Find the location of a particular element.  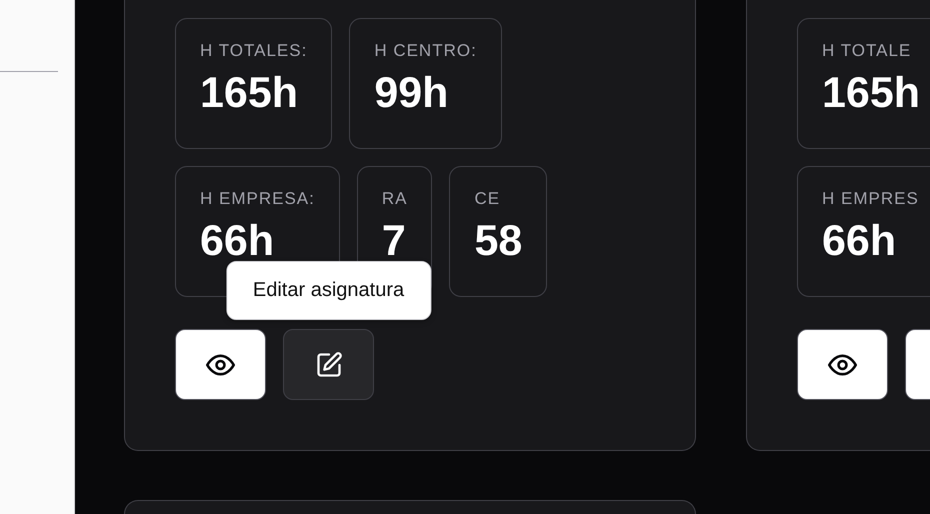

edit-button is located at coordinates (328, 364).